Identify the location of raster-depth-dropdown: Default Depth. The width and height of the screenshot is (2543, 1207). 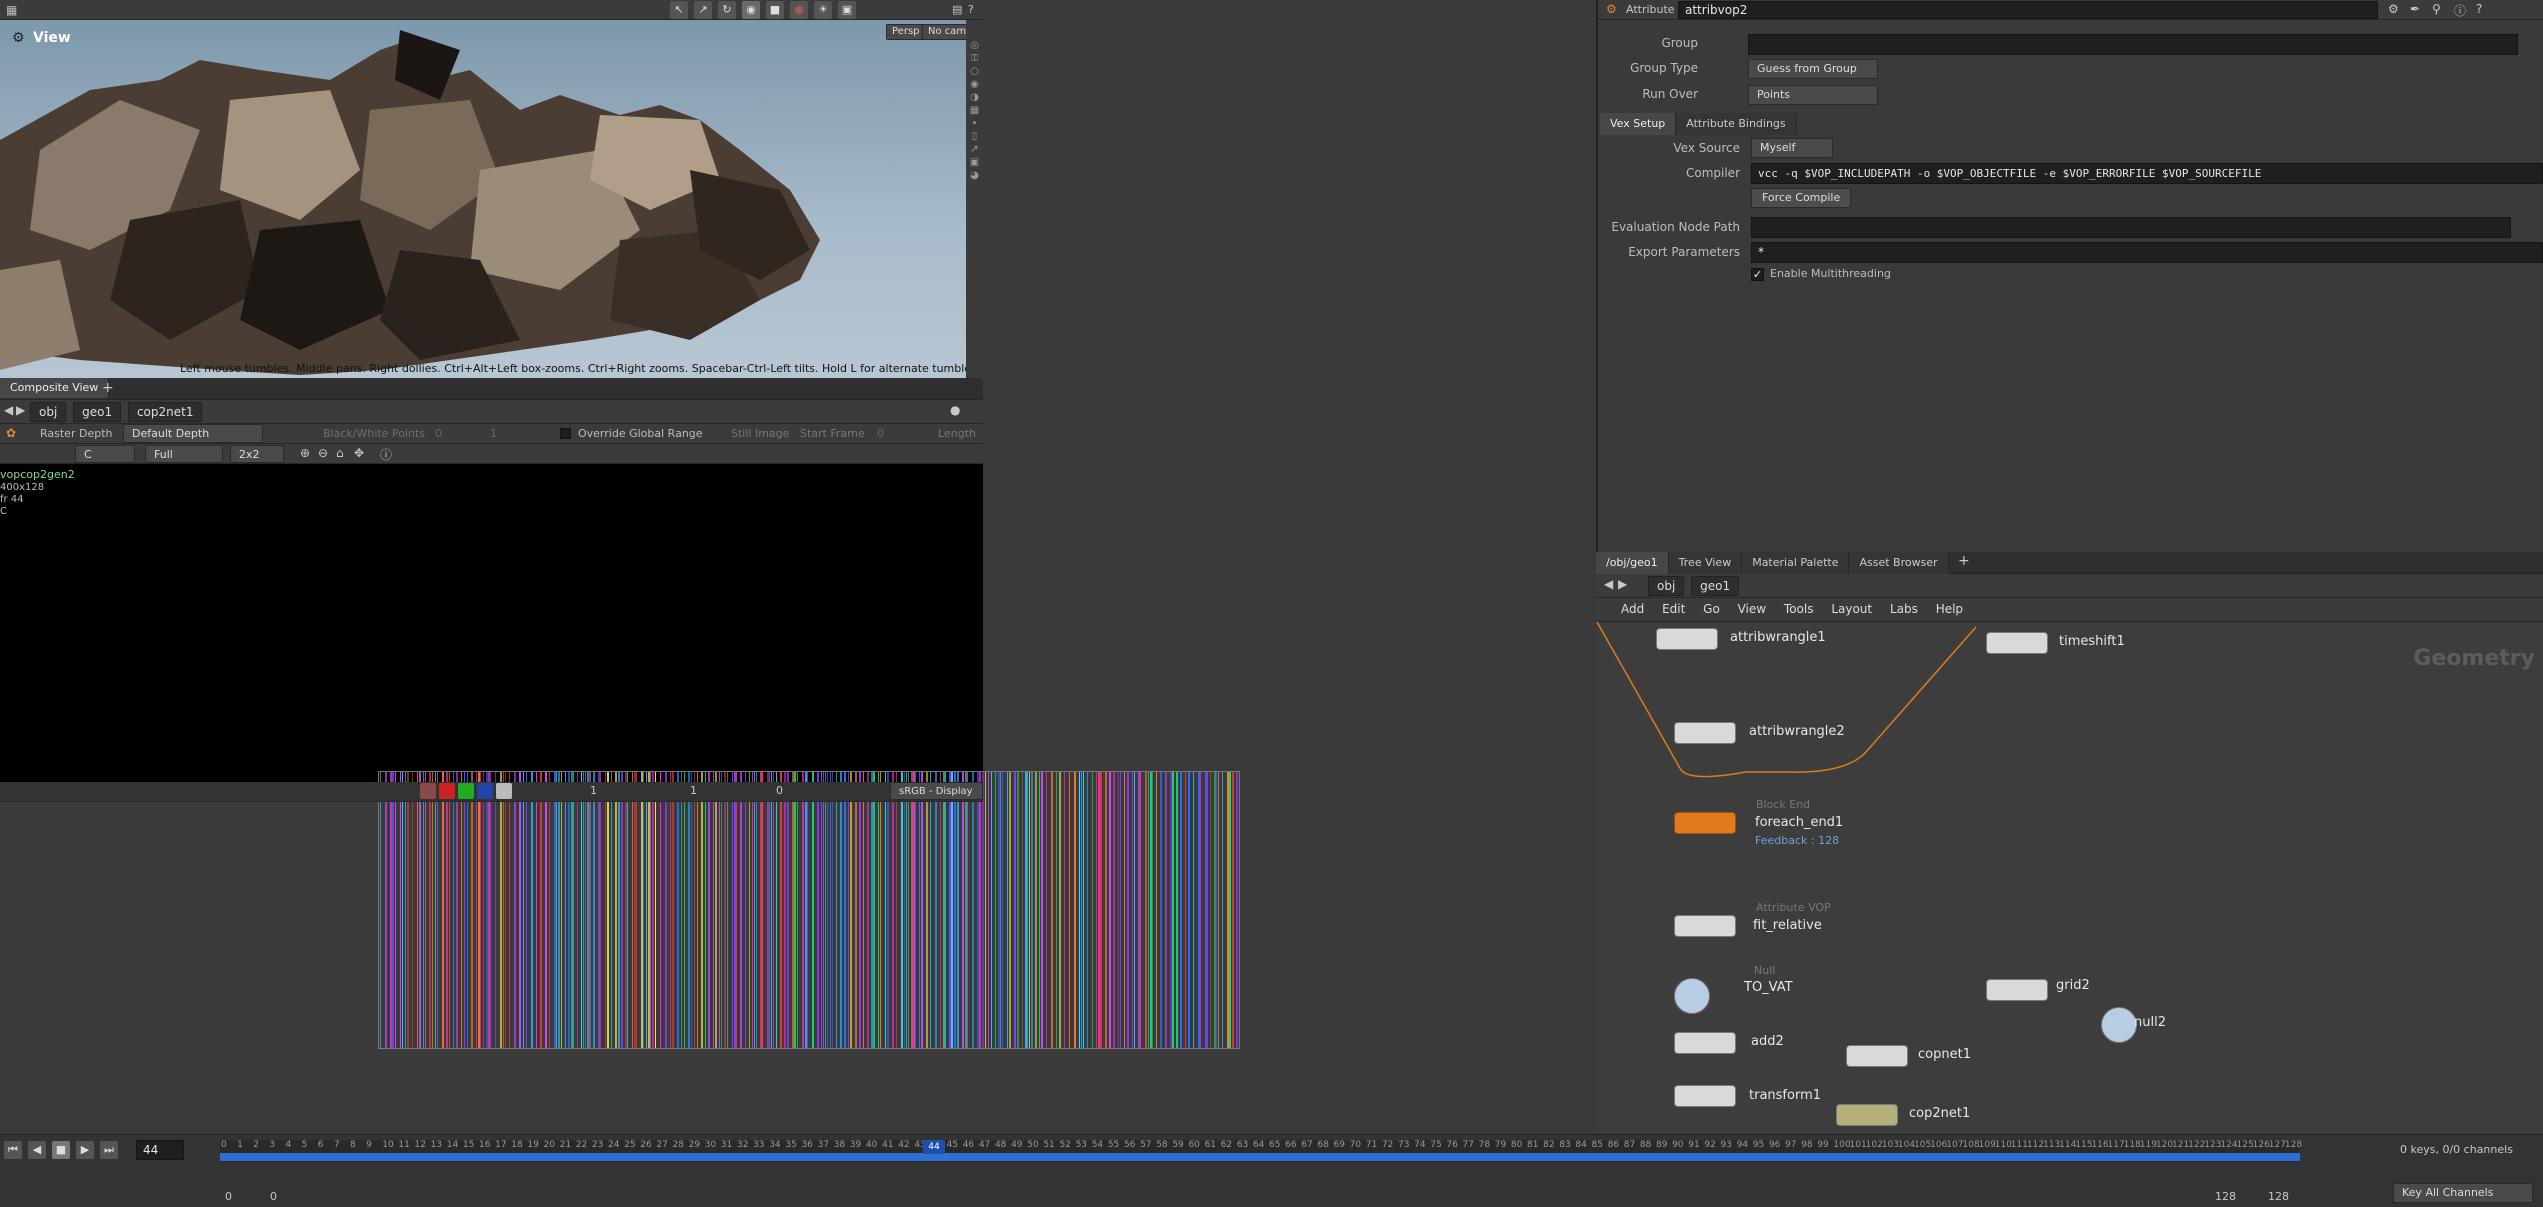
(193, 433).